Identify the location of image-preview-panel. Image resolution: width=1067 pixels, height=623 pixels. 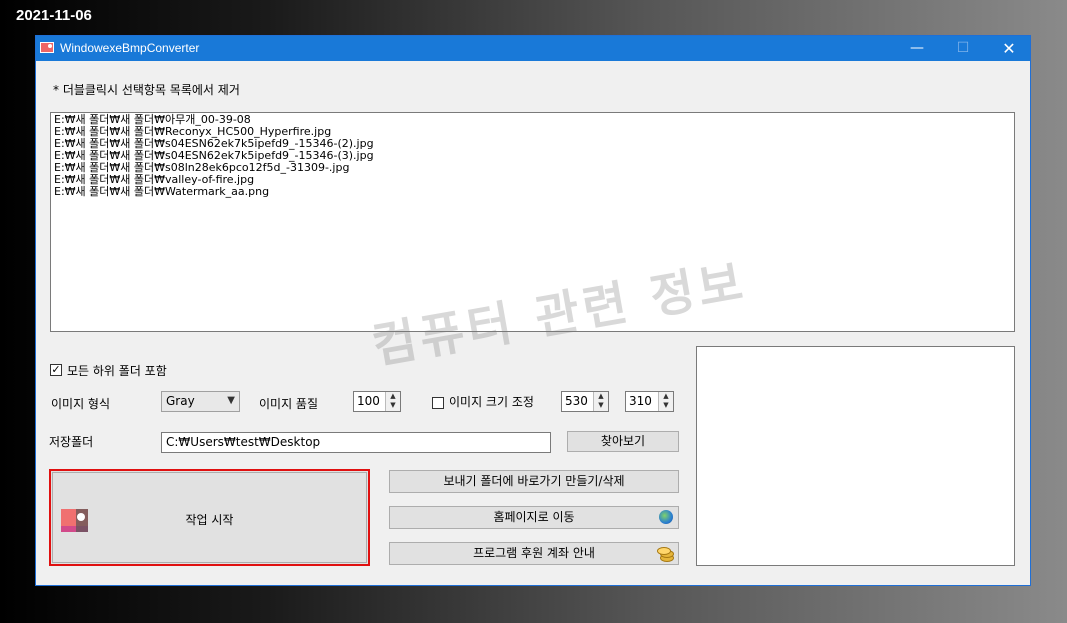
(855, 456).